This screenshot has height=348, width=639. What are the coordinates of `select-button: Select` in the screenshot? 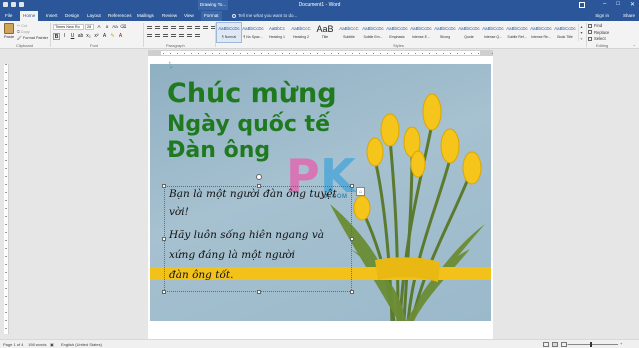 It's located at (598, 39).